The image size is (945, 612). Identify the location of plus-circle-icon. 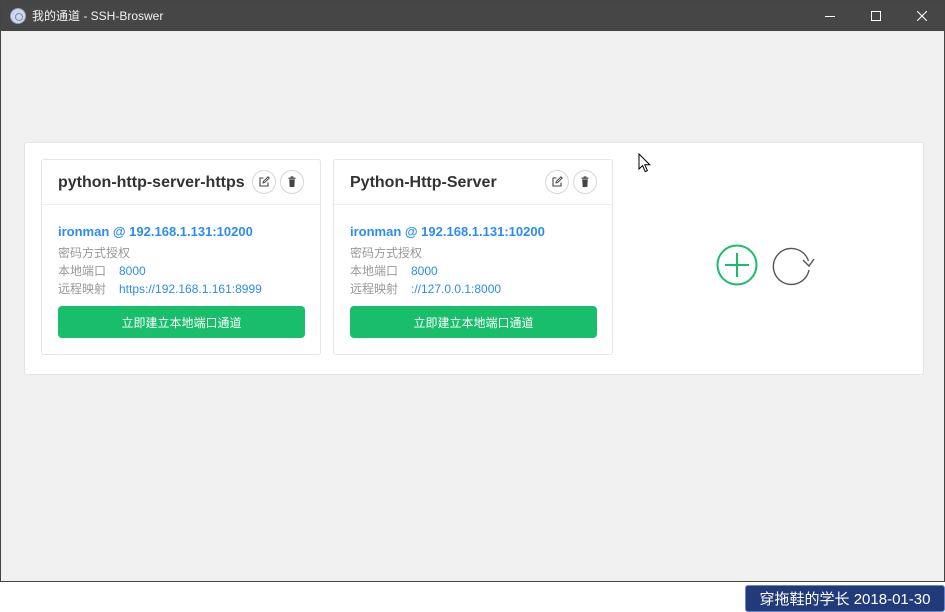
(737, 265).